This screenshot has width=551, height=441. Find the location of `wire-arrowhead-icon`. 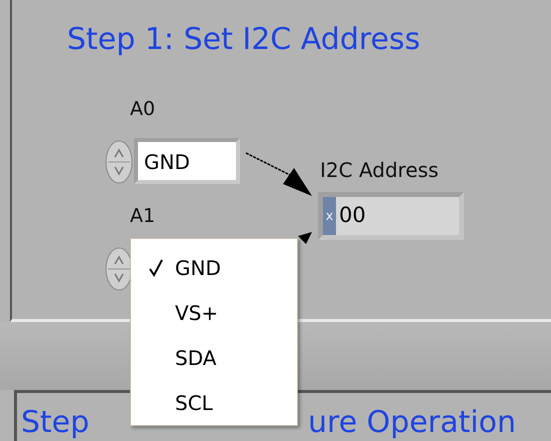

wire-arrowhead-icon is located at coordinates (305, 238).